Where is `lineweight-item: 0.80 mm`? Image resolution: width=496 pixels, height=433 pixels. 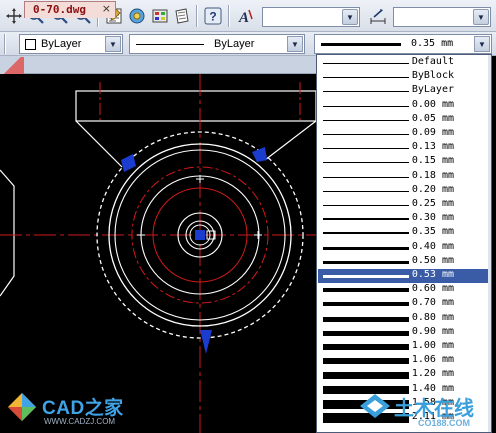
lineweight-item: 0.80 mm is located at coordinates (404, 319).